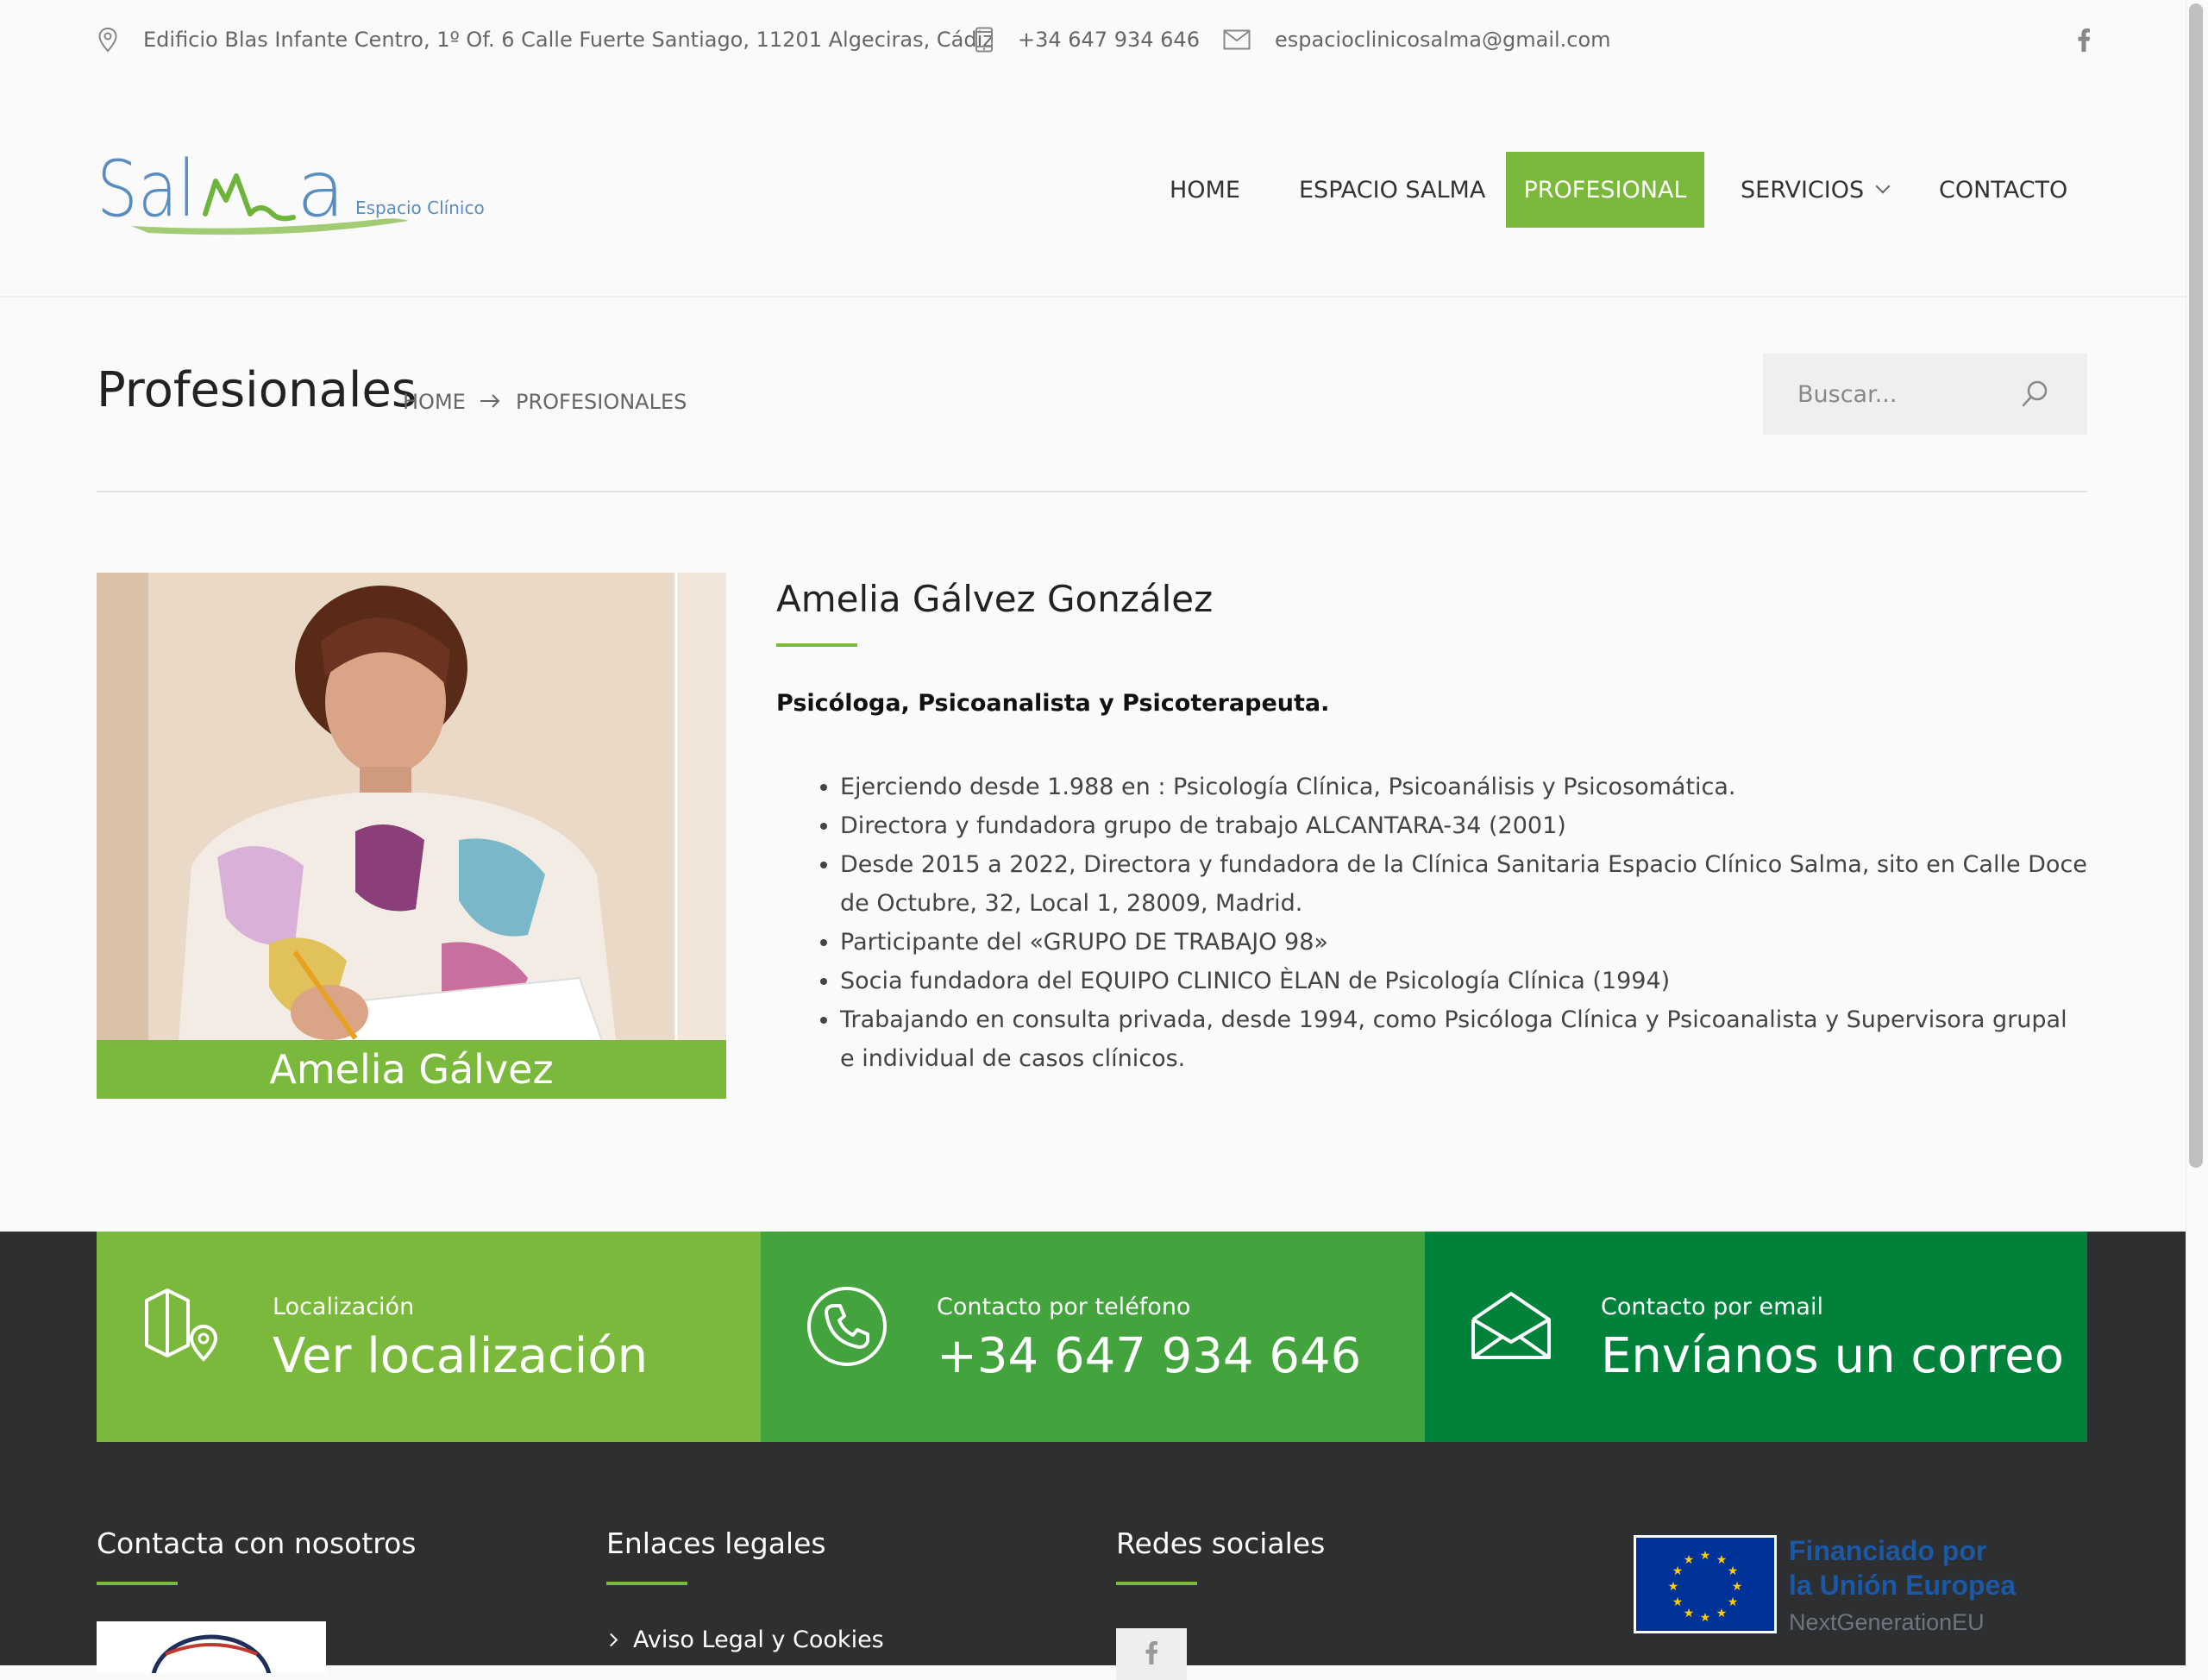 The height and width of the screenshot is (1680, 2208). I want to click on nav-home-label: HOME, so click(1205, 190).